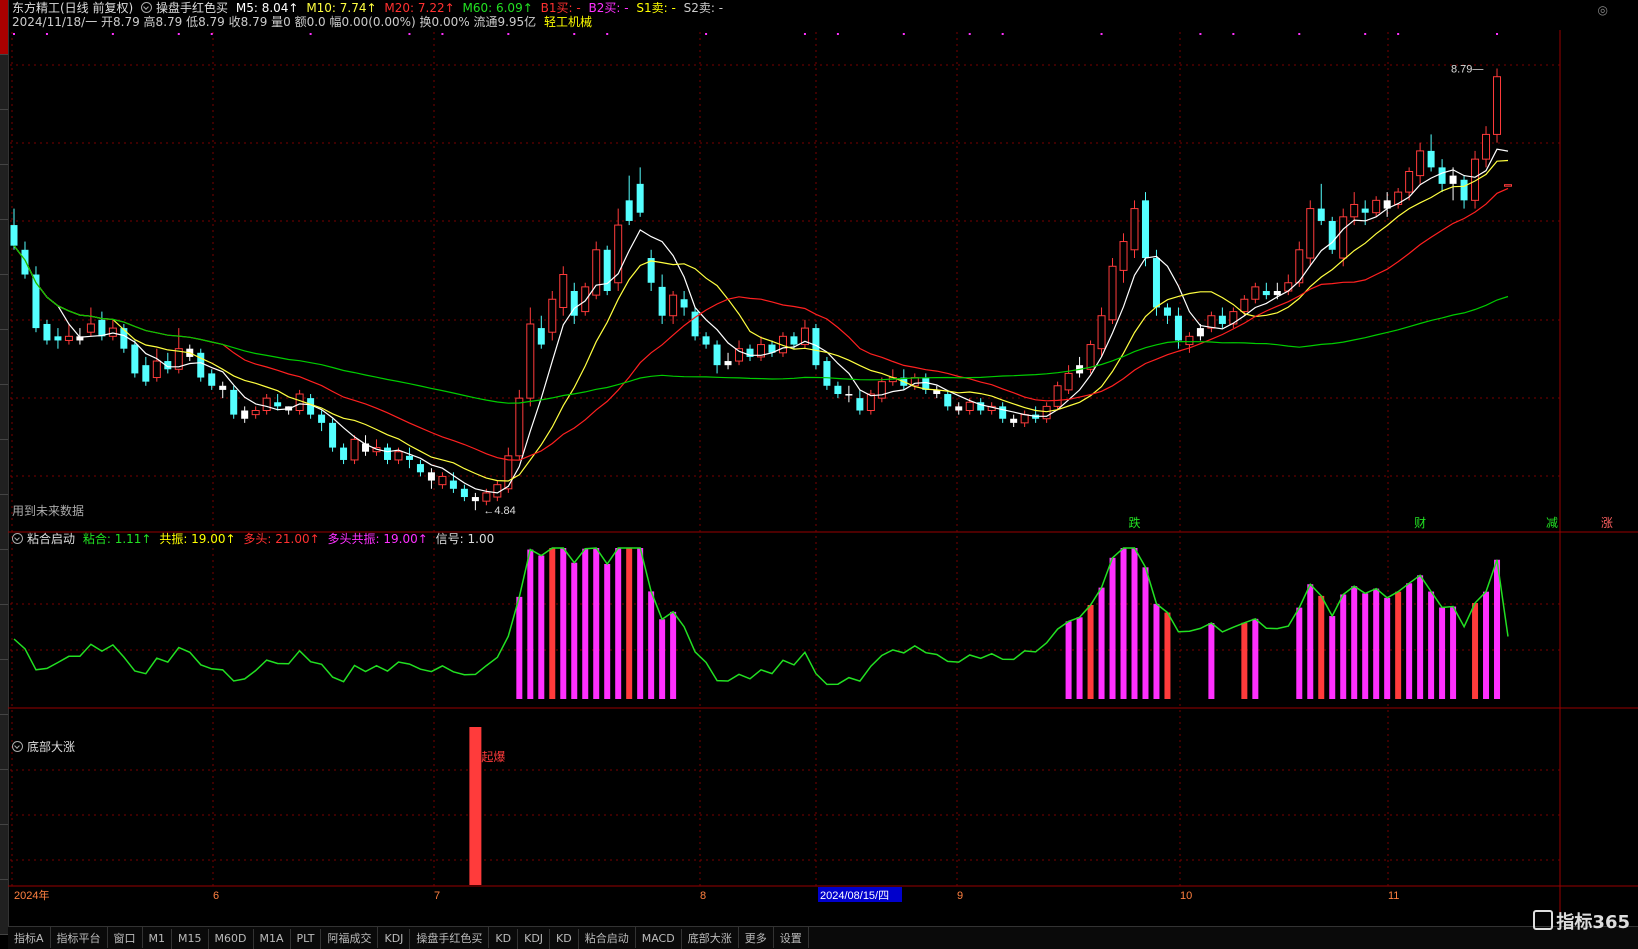 This screenshot has width=1638, height=949. Describe the element at coordinates (504, 939) in the screenshot. I see `bottom-tab-11: KD` at that location.